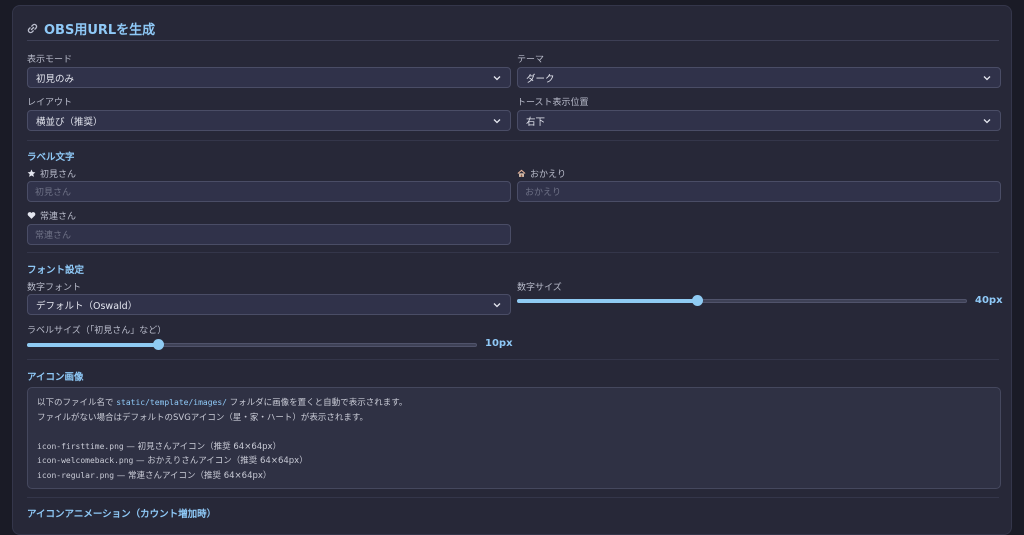  Describe the element at coordinates (759, 120) in the screenshot. I see `toast-position-select: 右下` at that location.